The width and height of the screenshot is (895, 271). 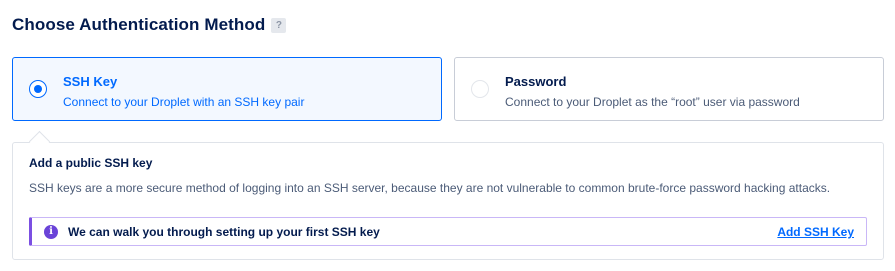 I want to click on section-header: Choose Authentication Method ?, so click(x=149, y=25).